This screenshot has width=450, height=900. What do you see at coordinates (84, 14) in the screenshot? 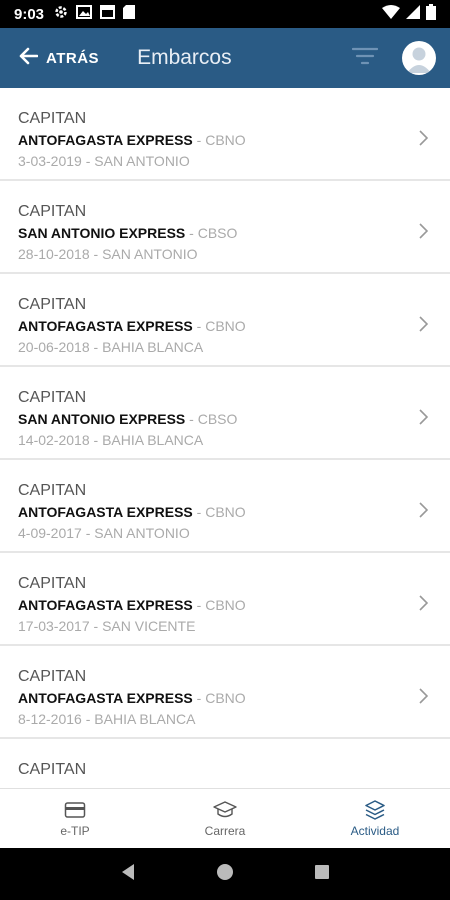
I see `gallery-icon` at bounding box center [84, 14].